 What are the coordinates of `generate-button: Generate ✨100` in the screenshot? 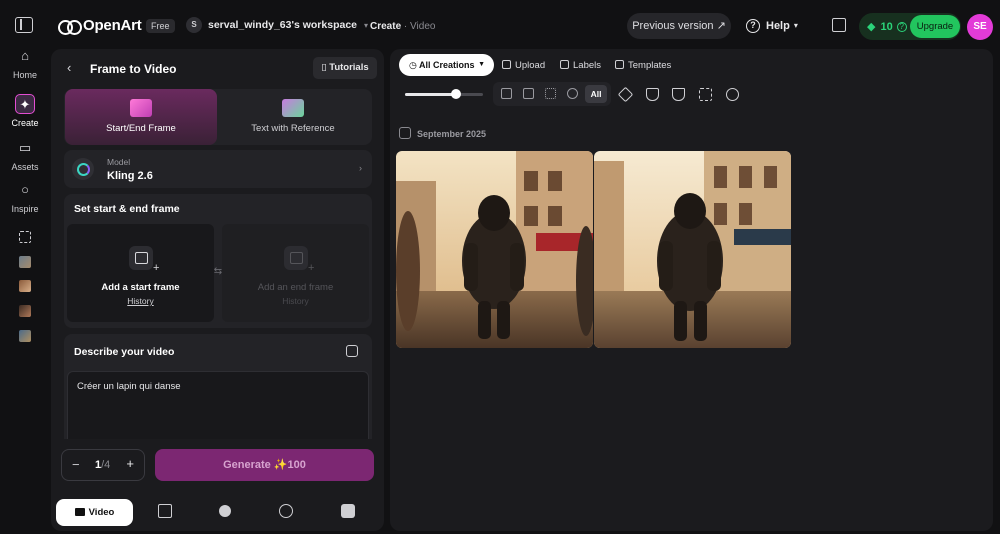 It's located at (264, 465).